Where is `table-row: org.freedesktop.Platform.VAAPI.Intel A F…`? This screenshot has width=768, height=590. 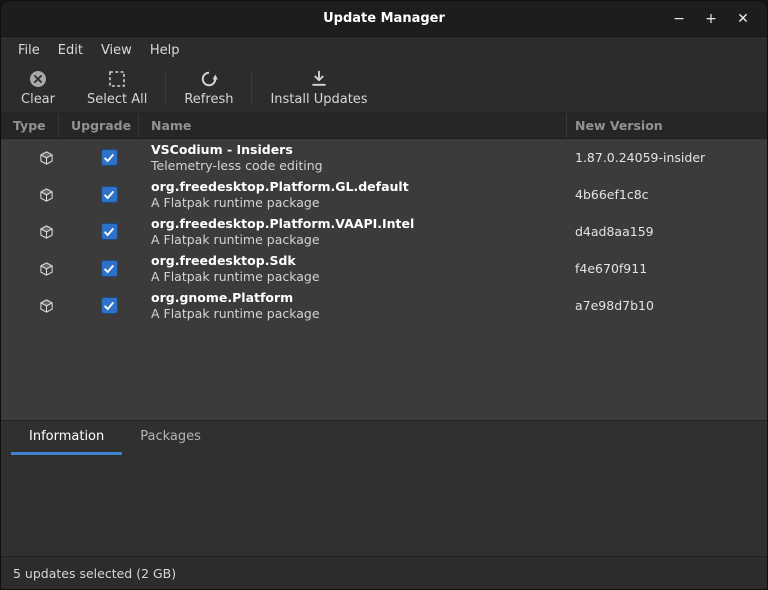
table-row: org.freedesktop.Platform.VAAPI.Intel A F… is located at coordinates (384, 231).